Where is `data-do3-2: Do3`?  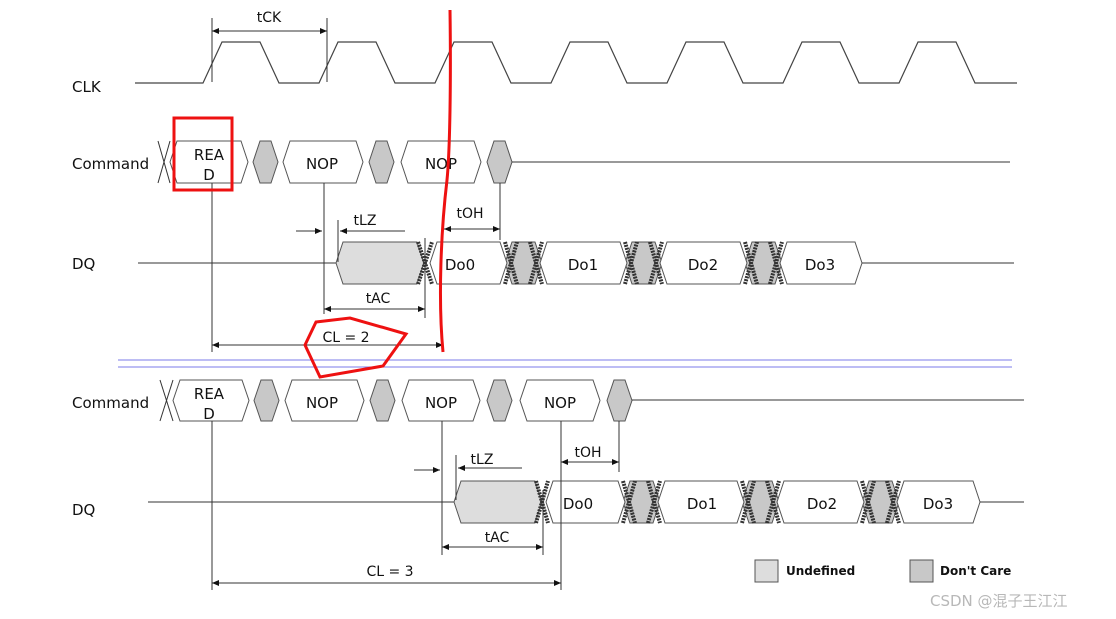 data-do3-2: Do3 is located at coordinates (938, 504).